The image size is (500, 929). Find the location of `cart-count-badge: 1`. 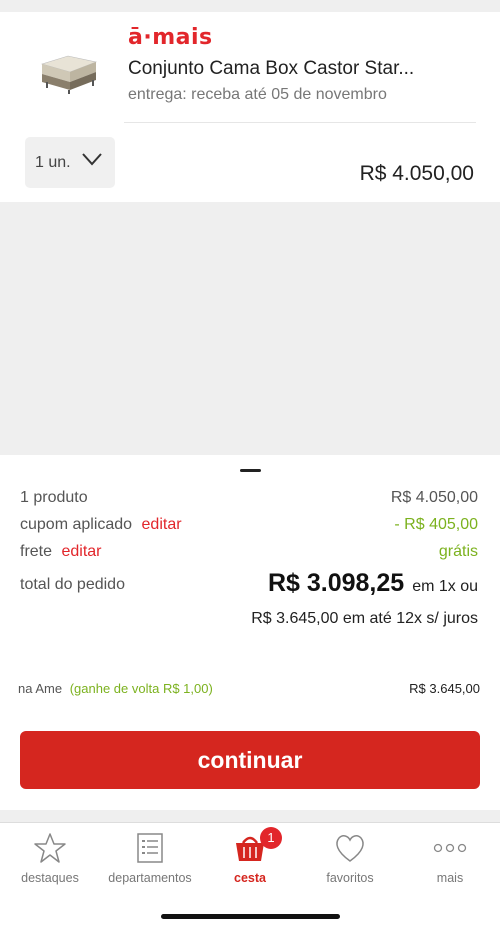

cart-count-badge: 1 is located at coordinates (271, 838).